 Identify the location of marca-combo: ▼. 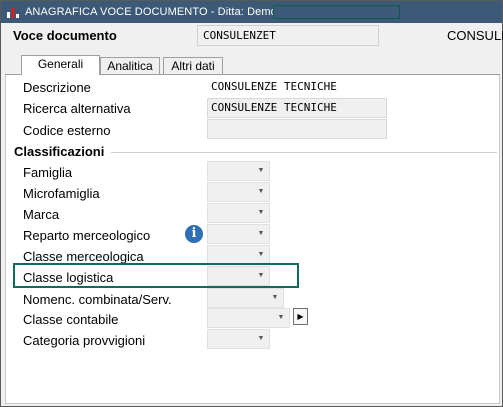
(238, 213).